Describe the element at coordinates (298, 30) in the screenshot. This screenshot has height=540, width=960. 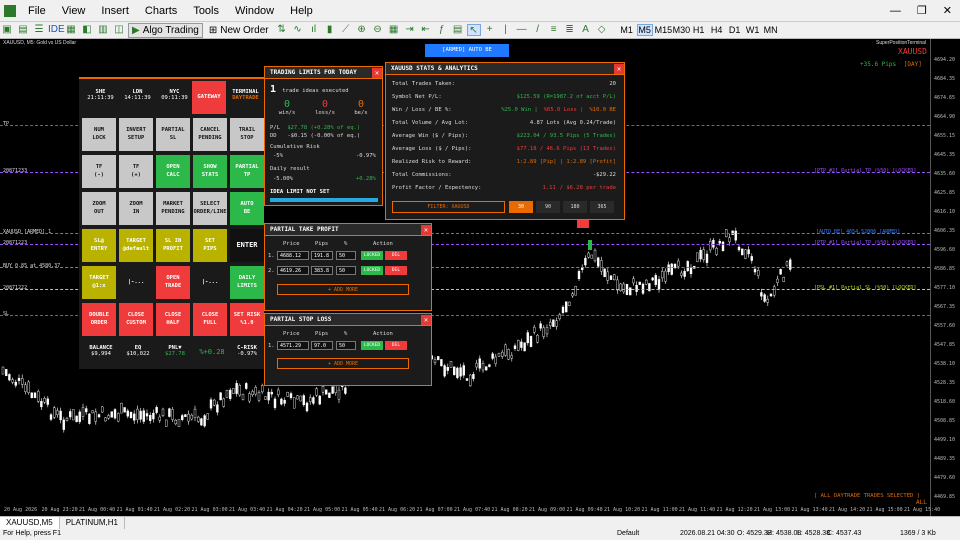
I see `signal-icon: ∿` at that location.